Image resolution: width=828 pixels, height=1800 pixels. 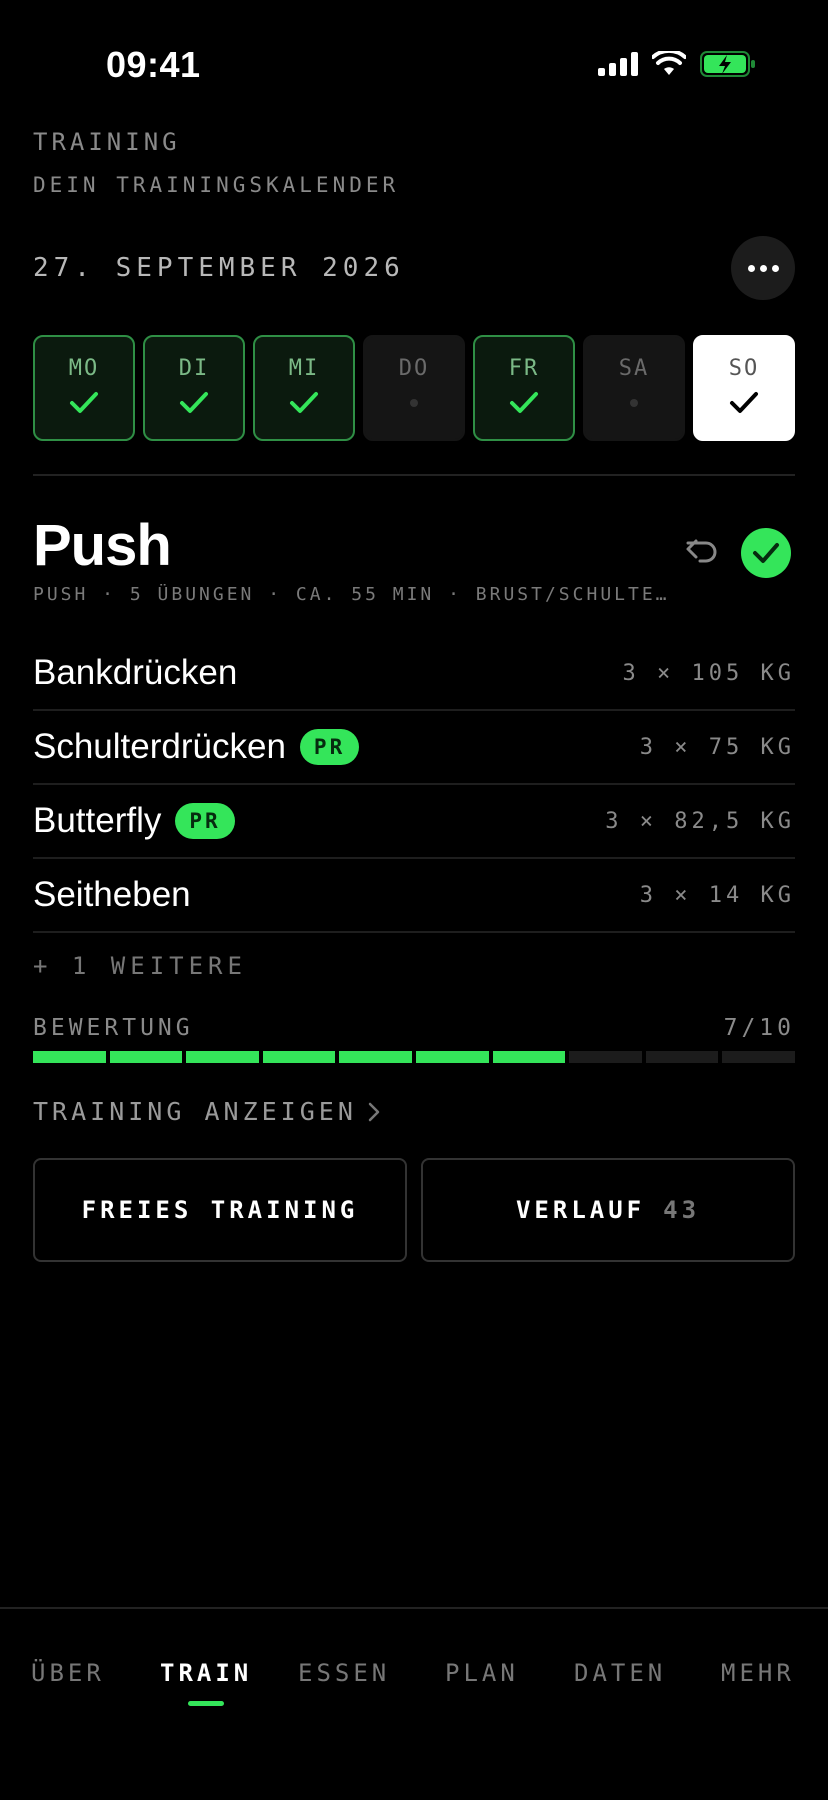 What do you see at coordinates (97, 820) in the screenshot?
I see `exercise-name: Butterfly` at bounding box center [97, 820].